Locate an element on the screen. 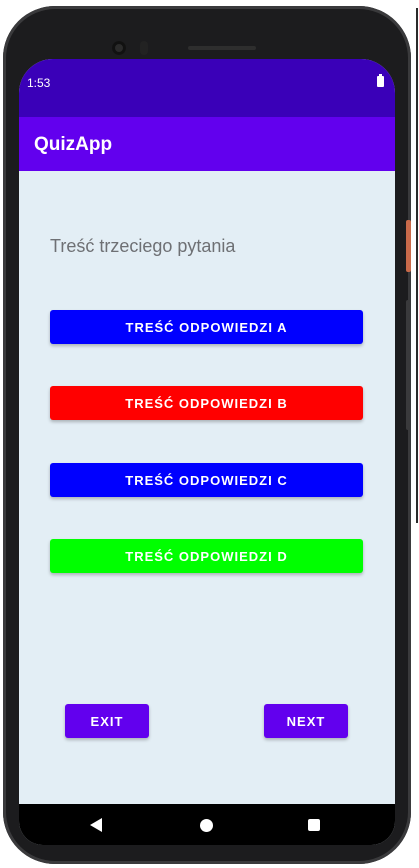  home-icon is located at coordinates (206, 825).